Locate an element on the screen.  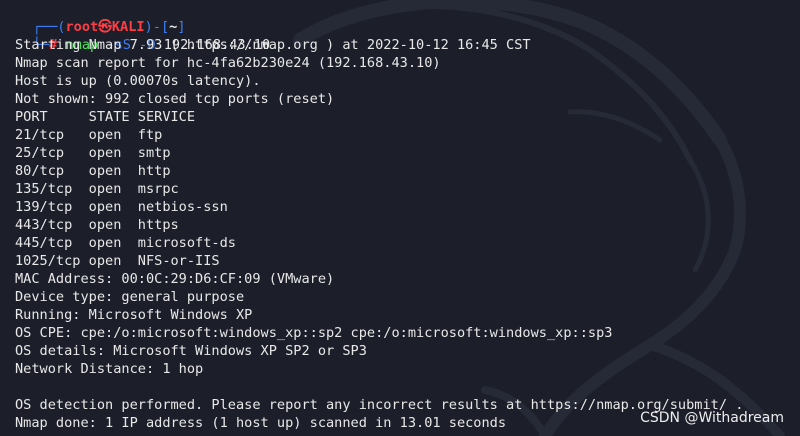
output-line: Host is up (0.00070s latency). is located at coordinates (138, 81).